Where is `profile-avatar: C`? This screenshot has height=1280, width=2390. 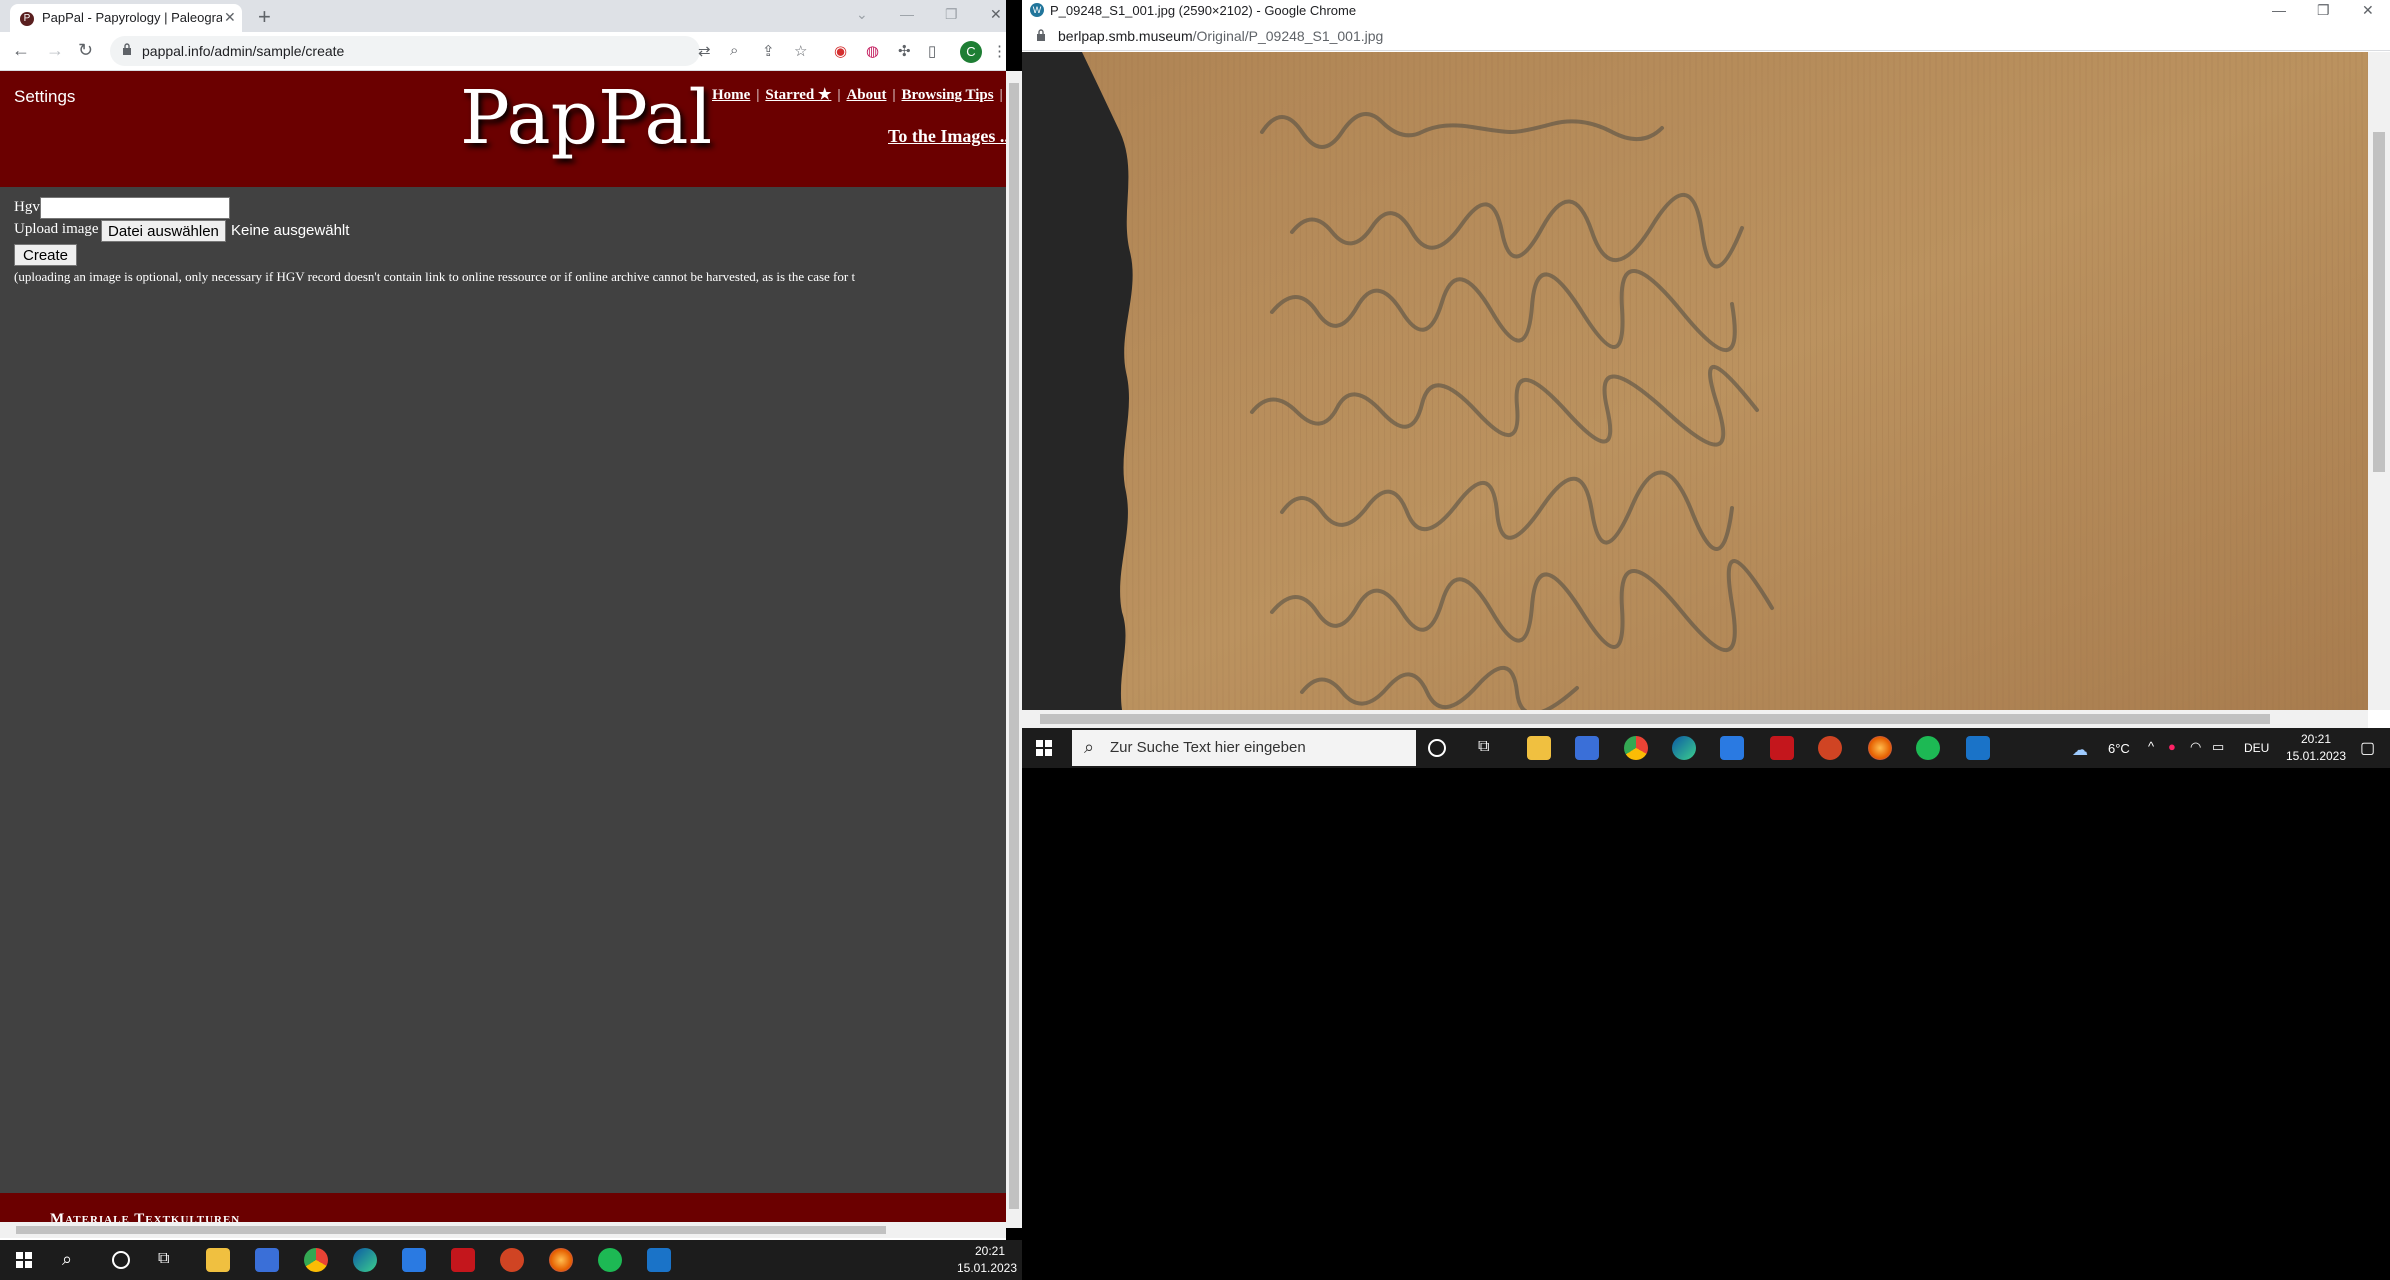 profile-avatar: C is located at coordinates (971, 52).